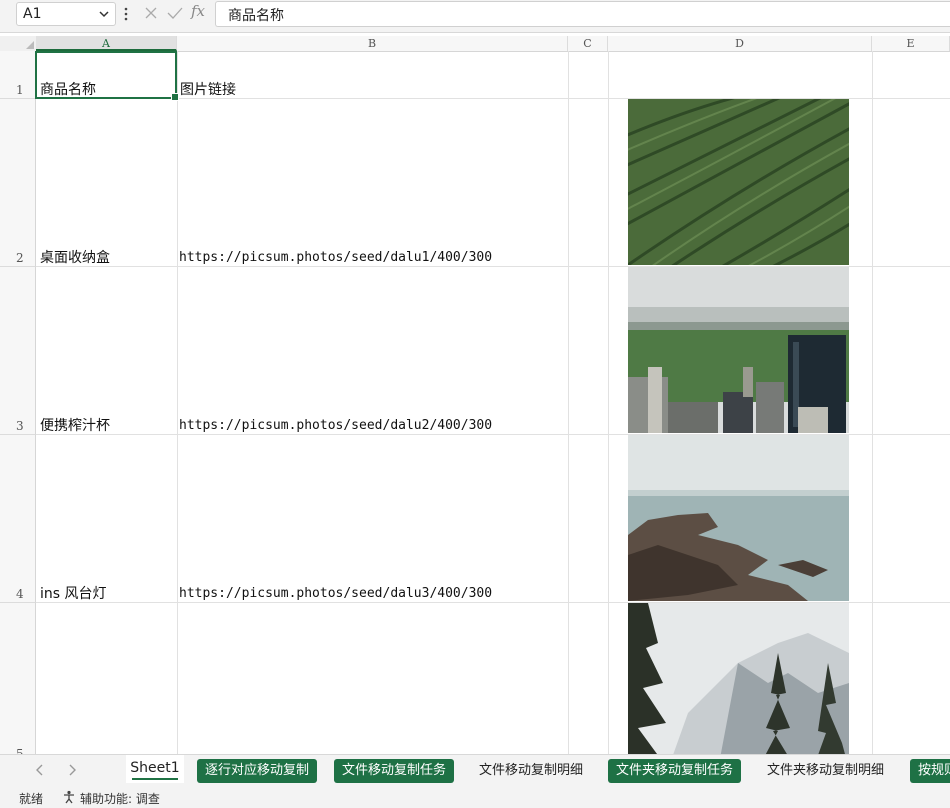 The image size is (950, 808). Describe the element at coordinates (738, 182) in the screenshot. I see `field-rows-photo` at that location.